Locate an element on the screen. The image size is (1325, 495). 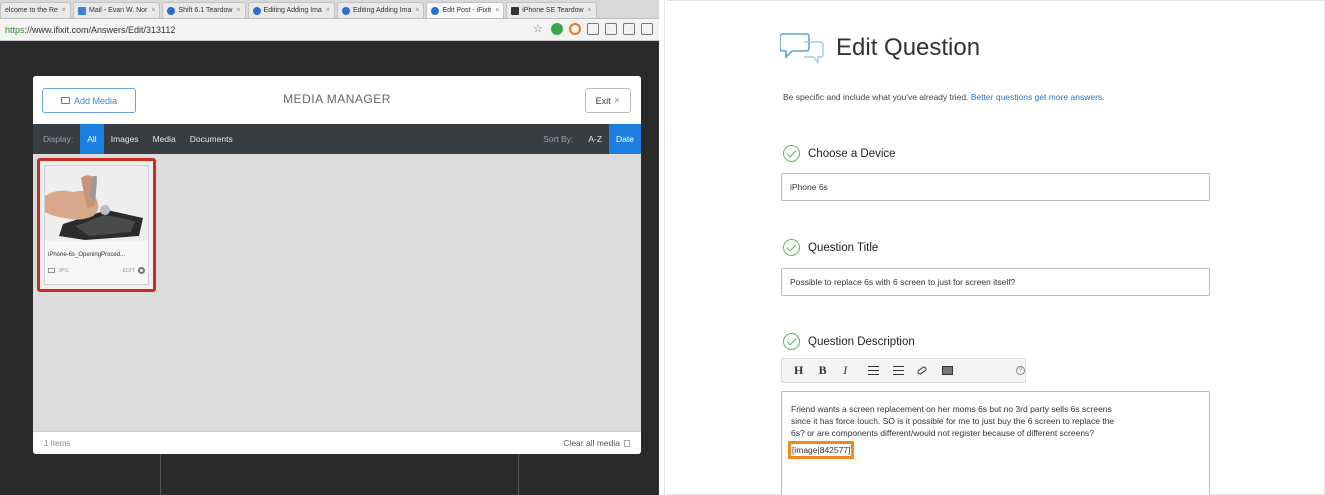
editor-toolbar: H B I ? is located at coordinates (903, 370).